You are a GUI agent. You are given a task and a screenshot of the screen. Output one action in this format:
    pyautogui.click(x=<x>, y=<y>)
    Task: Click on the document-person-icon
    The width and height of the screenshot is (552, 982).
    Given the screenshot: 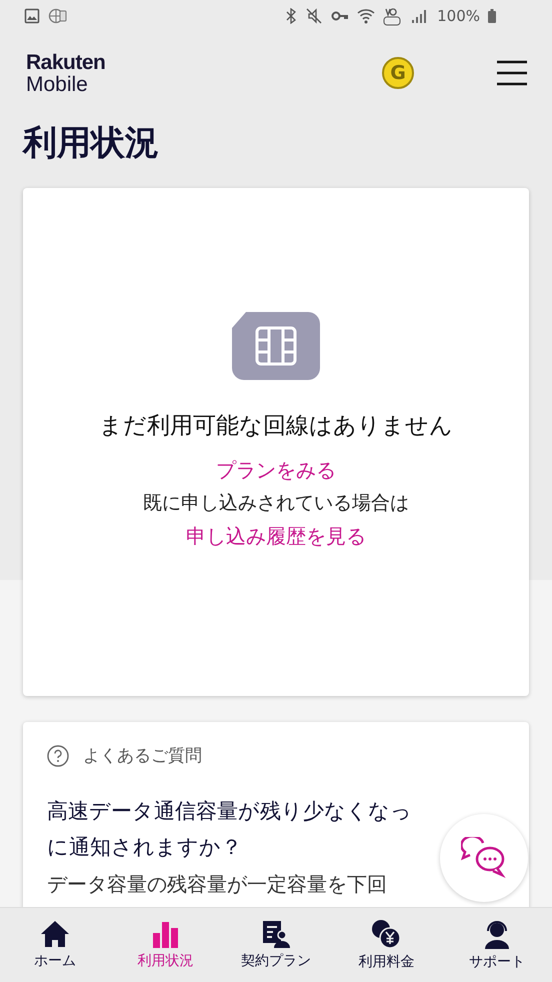 What is the action you would take?
    pyautogui.click(x=276, y=934)
    